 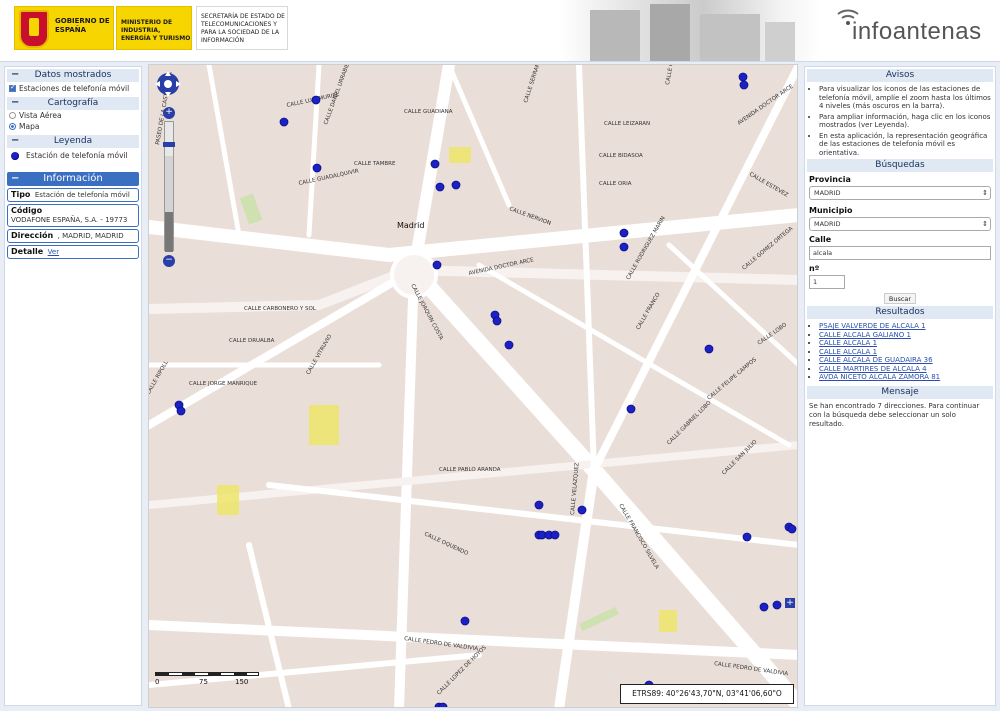 I want to click on calle-label: Calle, so click(x=820, y=239).